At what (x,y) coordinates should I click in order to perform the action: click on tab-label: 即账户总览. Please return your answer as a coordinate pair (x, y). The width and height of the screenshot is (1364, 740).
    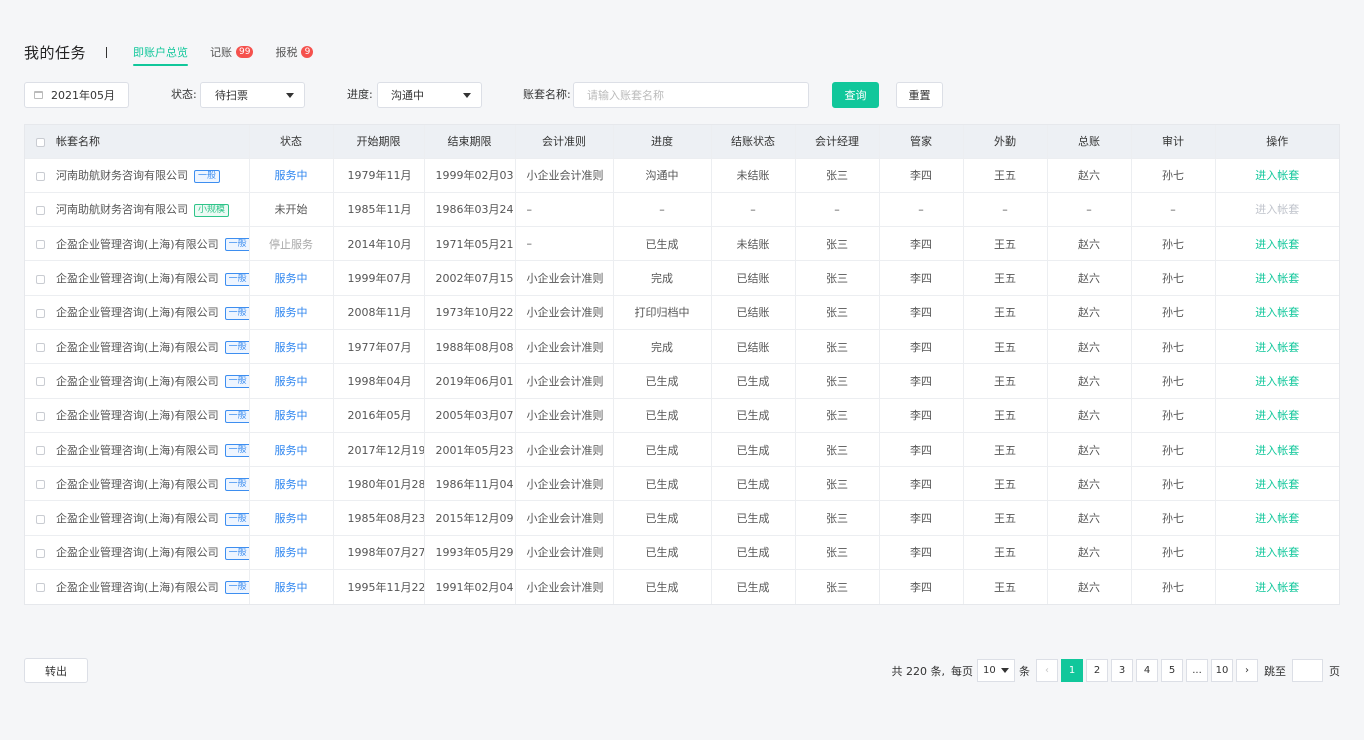
    Looking at the image, I should click on (161, 52).